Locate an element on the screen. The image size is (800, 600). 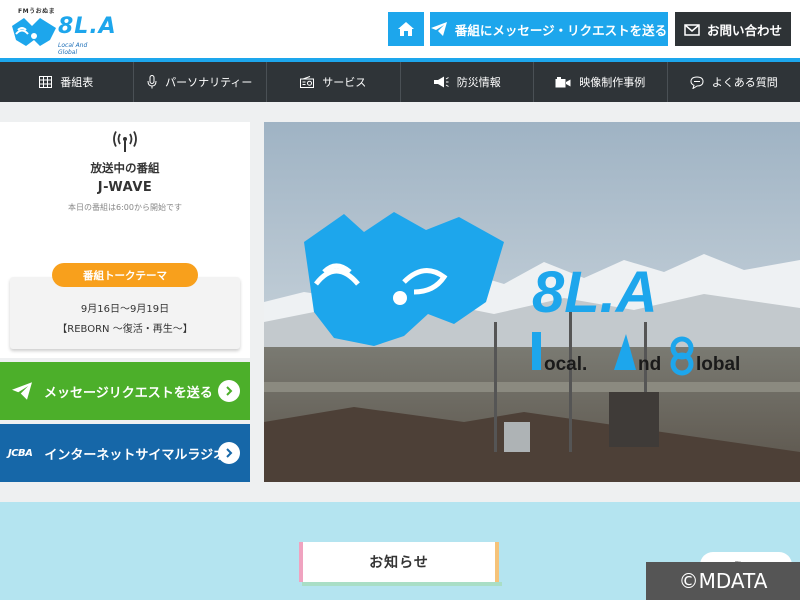
on-air-start-note: 本日の番組は6:00から開始です is located at coordinates (125, 207).